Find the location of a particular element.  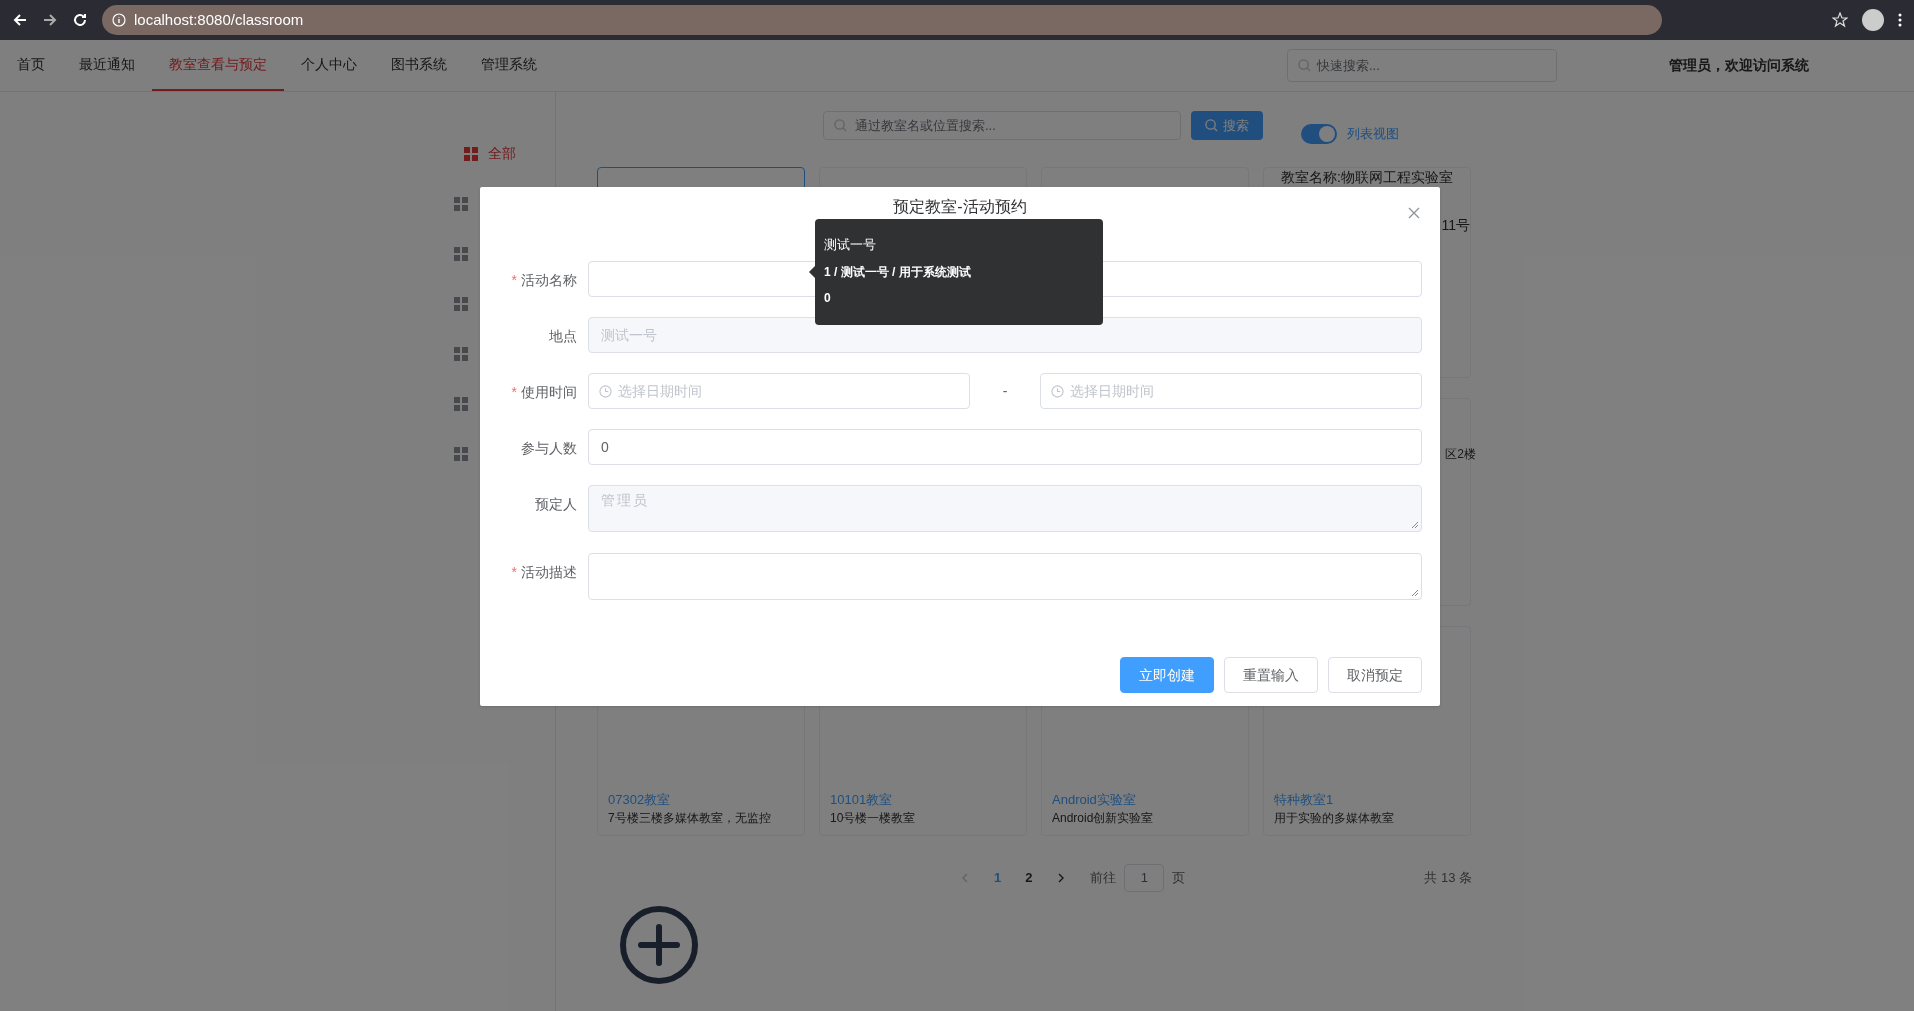

toggle-label: 列表视图 is located at coordinates (1373, 134).